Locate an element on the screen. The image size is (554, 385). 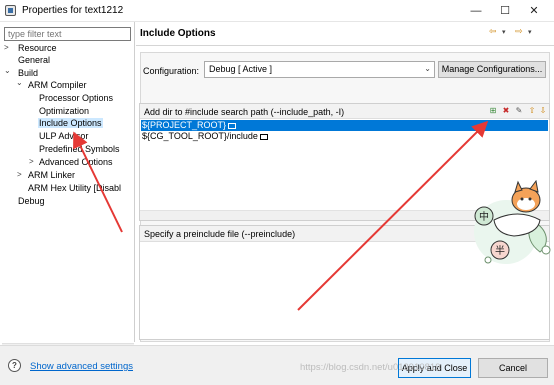
edit-icon: ✎ is located at coordinates (519, 111).